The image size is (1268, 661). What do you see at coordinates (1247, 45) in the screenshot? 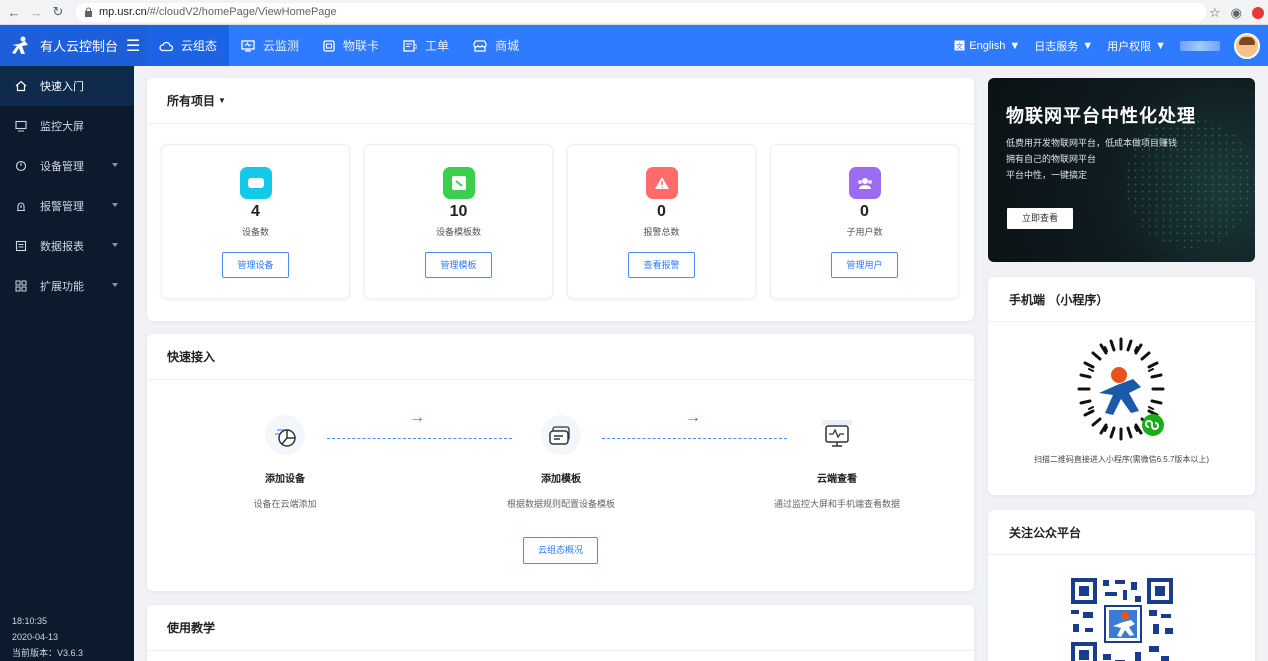
I see `avatar` at bounding box center [1247, 45].